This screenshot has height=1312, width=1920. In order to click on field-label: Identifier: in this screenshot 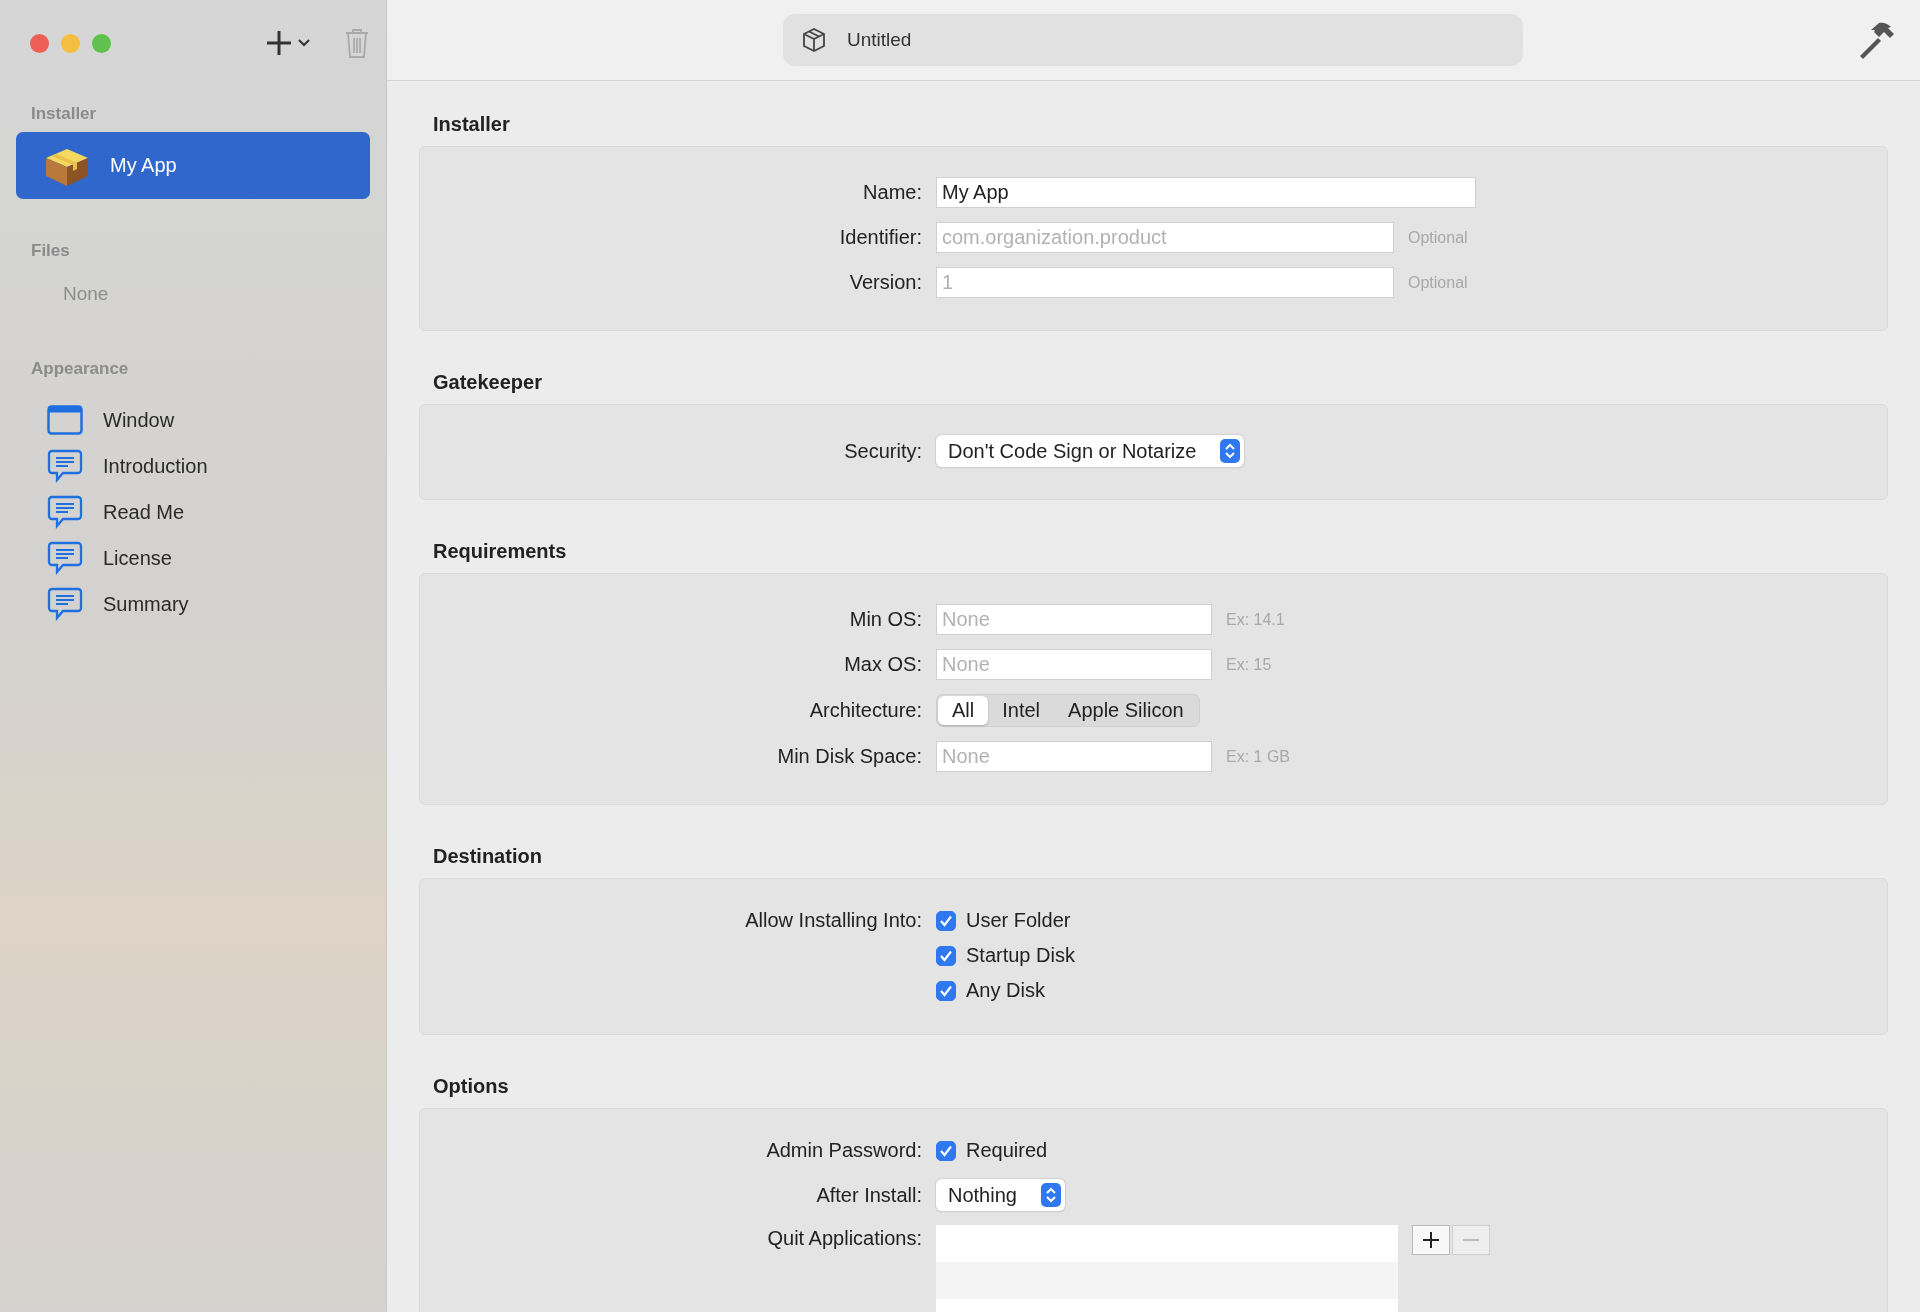, I will do `click(880, 237)`.